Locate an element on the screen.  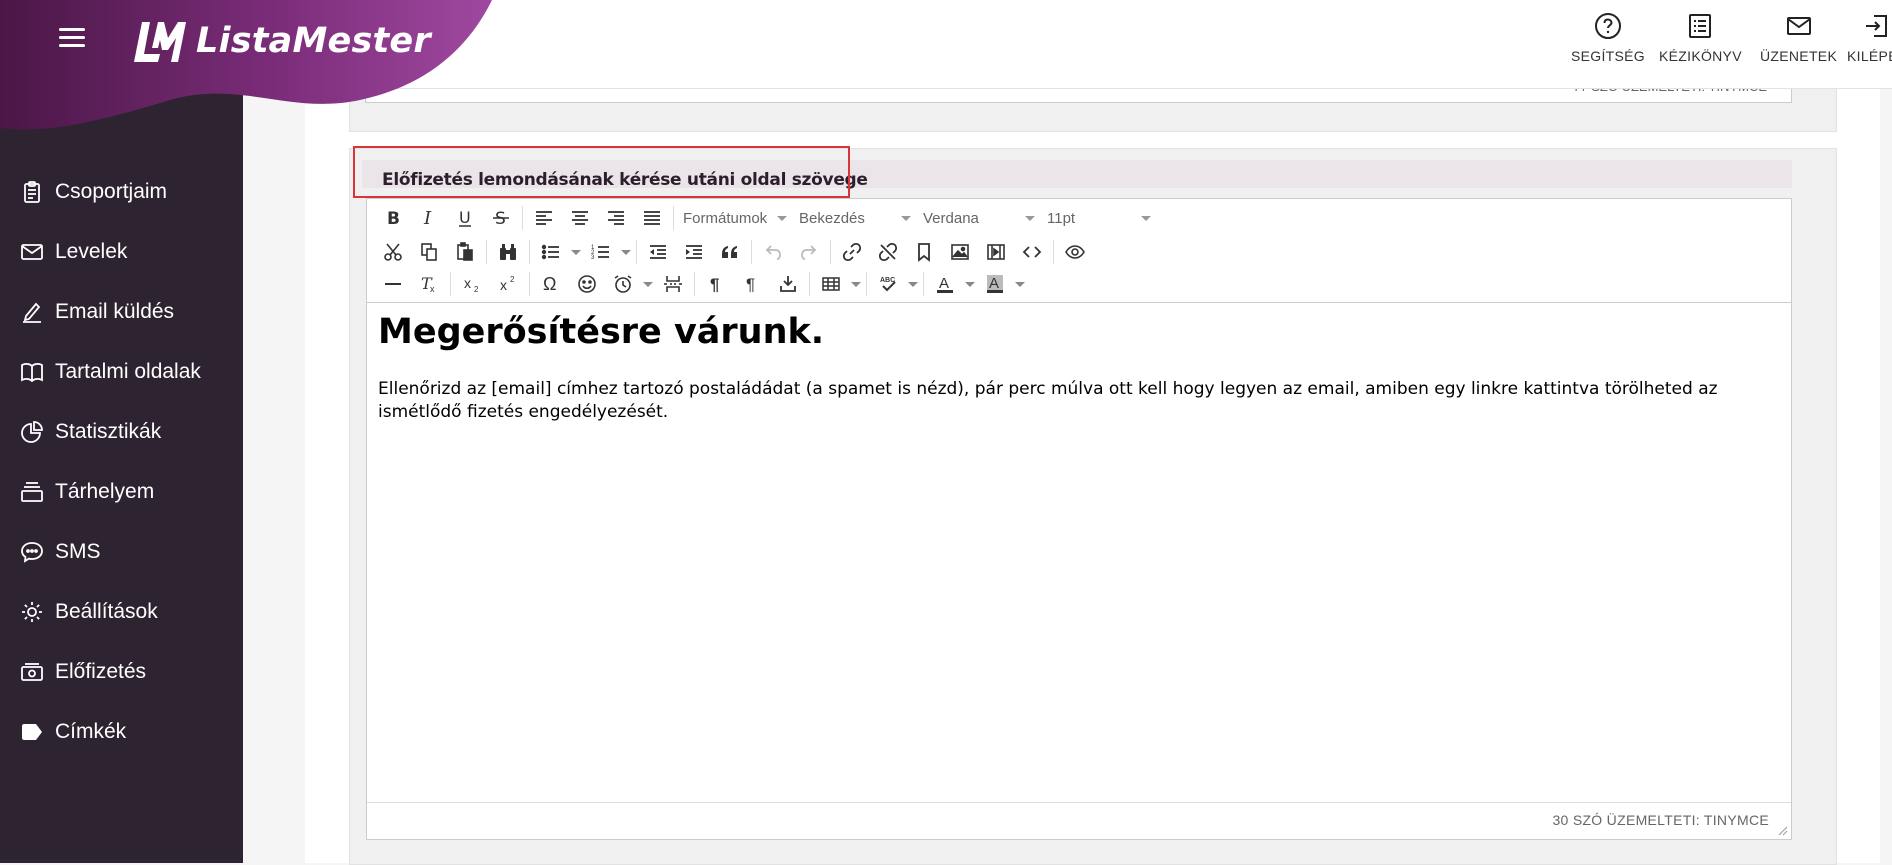
question-circle-icon is located at coordinates (1607, 26).